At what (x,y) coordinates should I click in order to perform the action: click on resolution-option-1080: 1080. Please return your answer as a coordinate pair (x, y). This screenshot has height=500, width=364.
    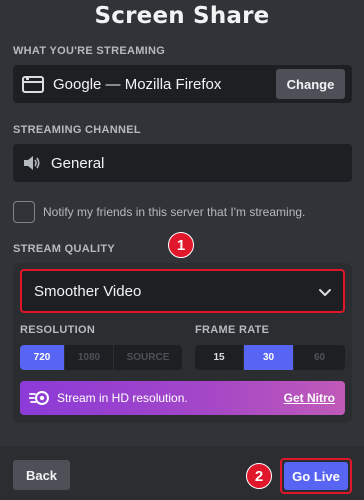
    Looking at the image, I should click on (88, 357).